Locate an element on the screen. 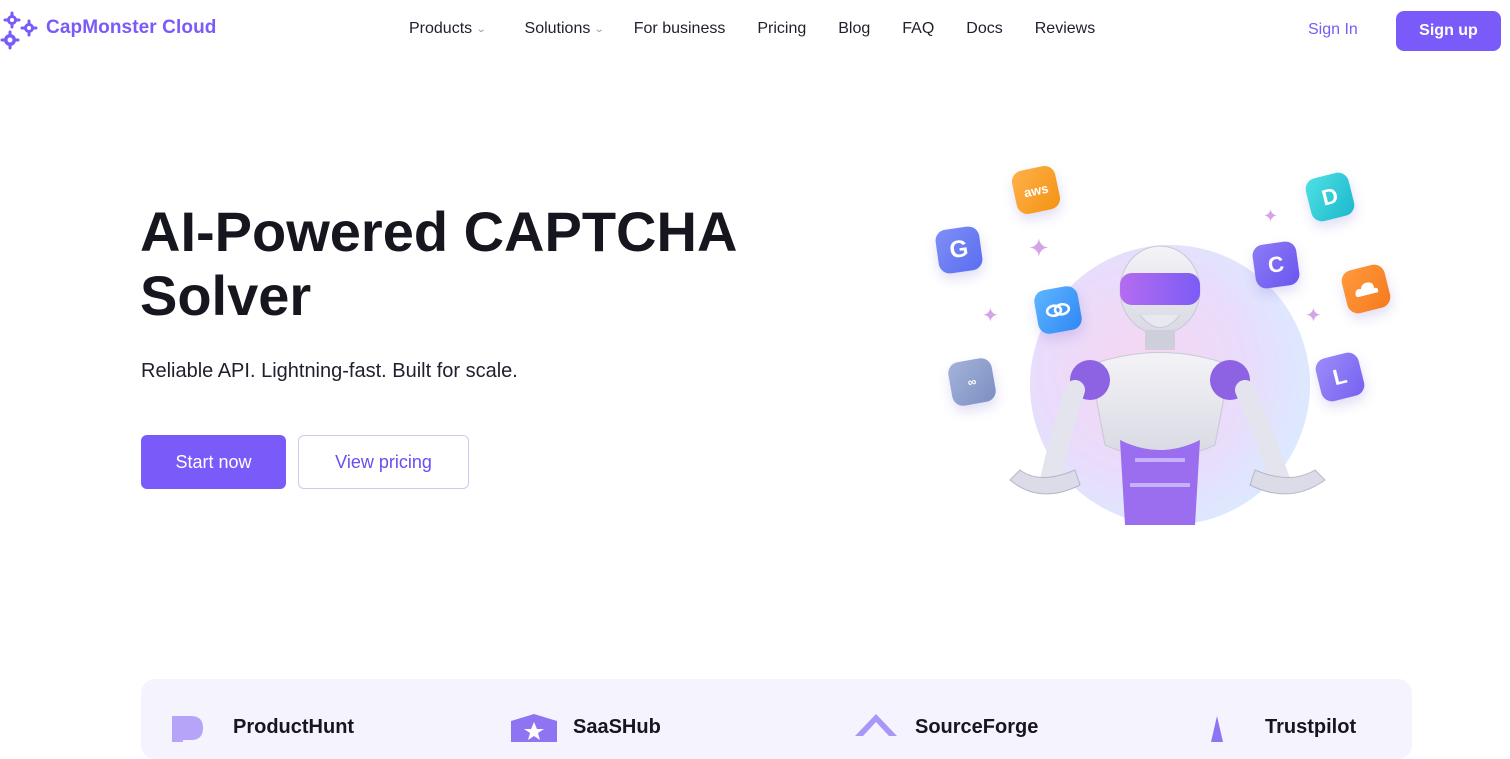 The width and height of the screenshot is (1510, 759). review-item-trustpilot: Trustpilot is located at coordinates (1278, 727).